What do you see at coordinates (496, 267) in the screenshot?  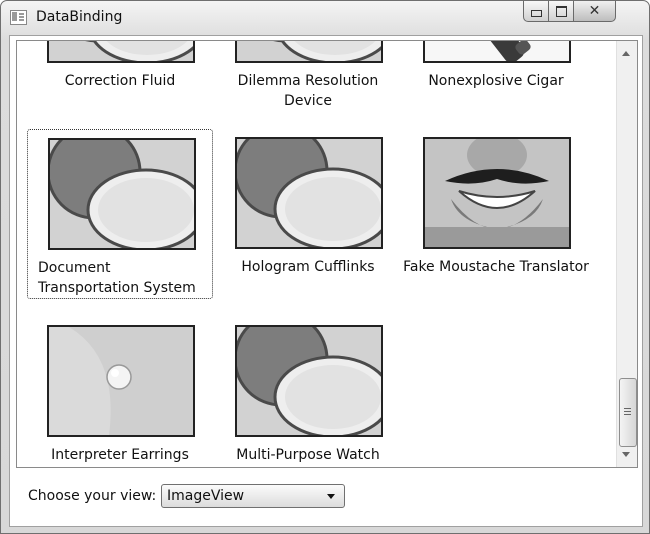 I see `product-name: Fake Moustache Translator` at bounding box center [496, 267].